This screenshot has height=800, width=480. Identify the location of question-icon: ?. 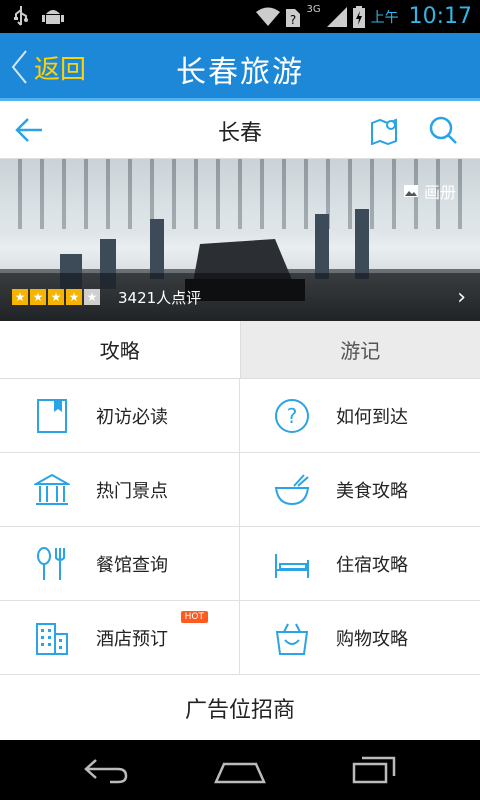
(292, 416).